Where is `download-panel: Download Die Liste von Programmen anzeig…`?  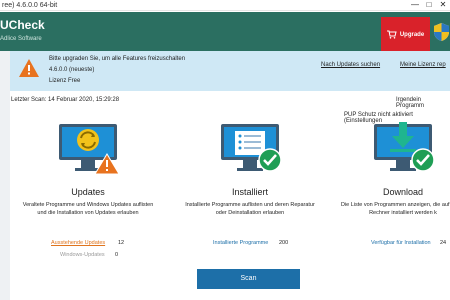 download-panel: Download Die Liste von Programmen anzeig… is located at coordinates (391, 167).